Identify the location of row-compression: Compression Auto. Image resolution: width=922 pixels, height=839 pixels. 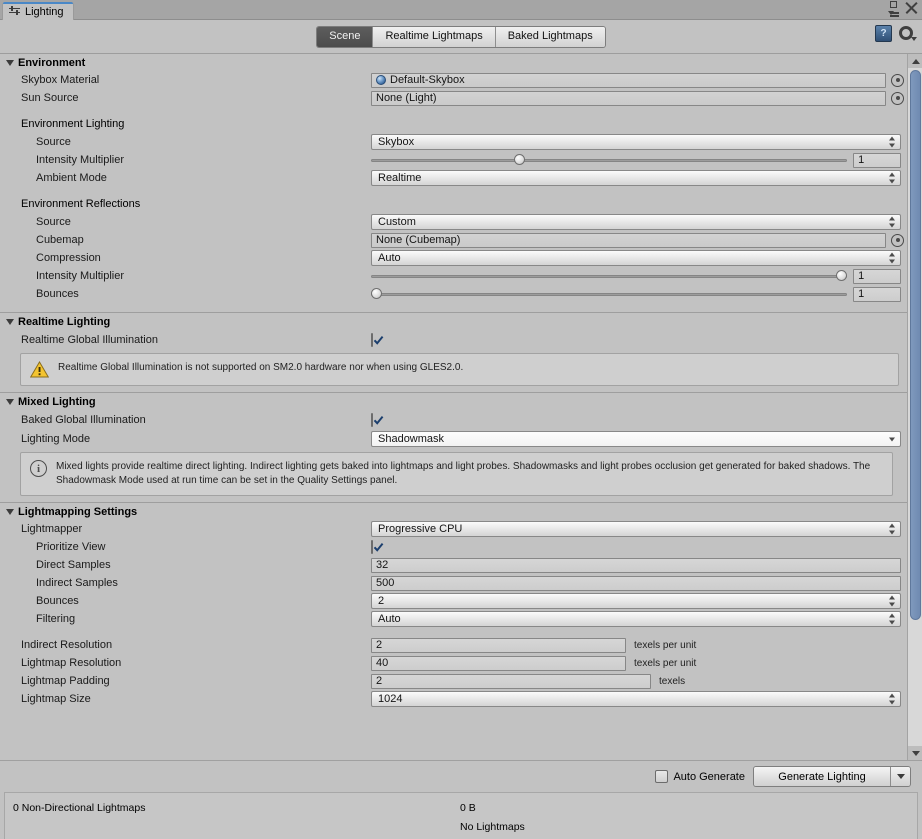
(453, 258).